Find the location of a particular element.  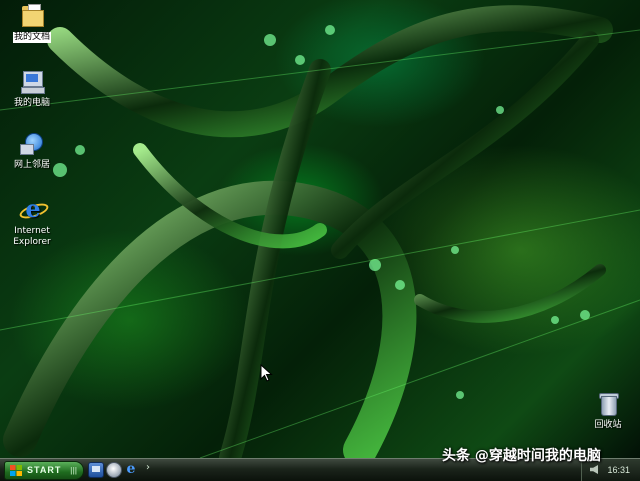

desktop-icon-label: Internet Explorer is located at coordinates (32, 236).